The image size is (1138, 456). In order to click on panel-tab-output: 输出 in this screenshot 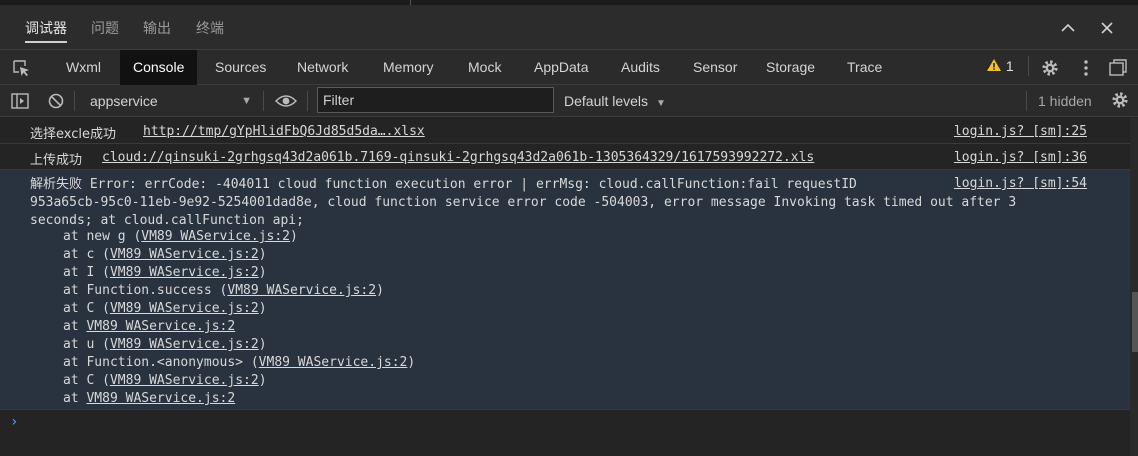, I will do `click(157, 27)`.